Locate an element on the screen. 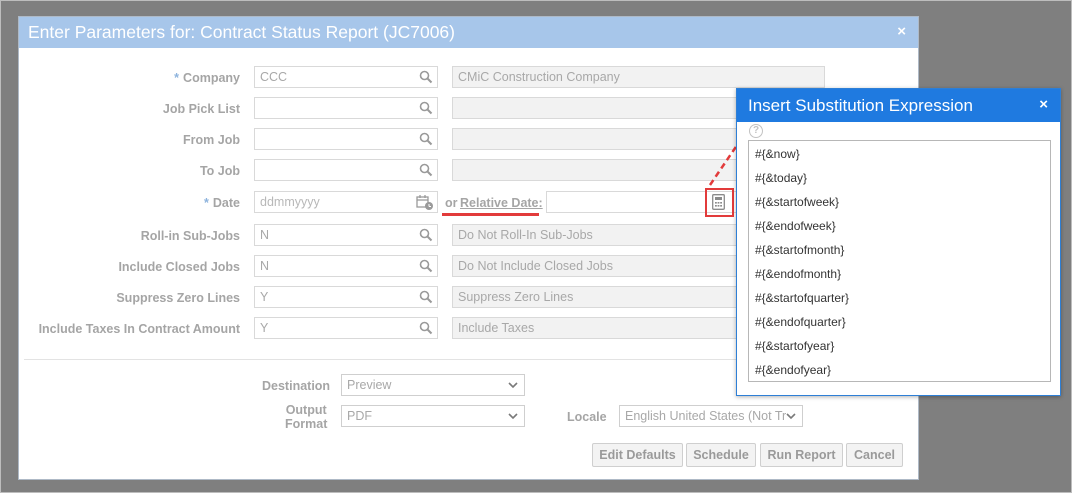 This screenshot has width=1072, height=493. rollin-description-text: Do Not Roll-In Sub-Jobs is located at coordinates (525, 235).